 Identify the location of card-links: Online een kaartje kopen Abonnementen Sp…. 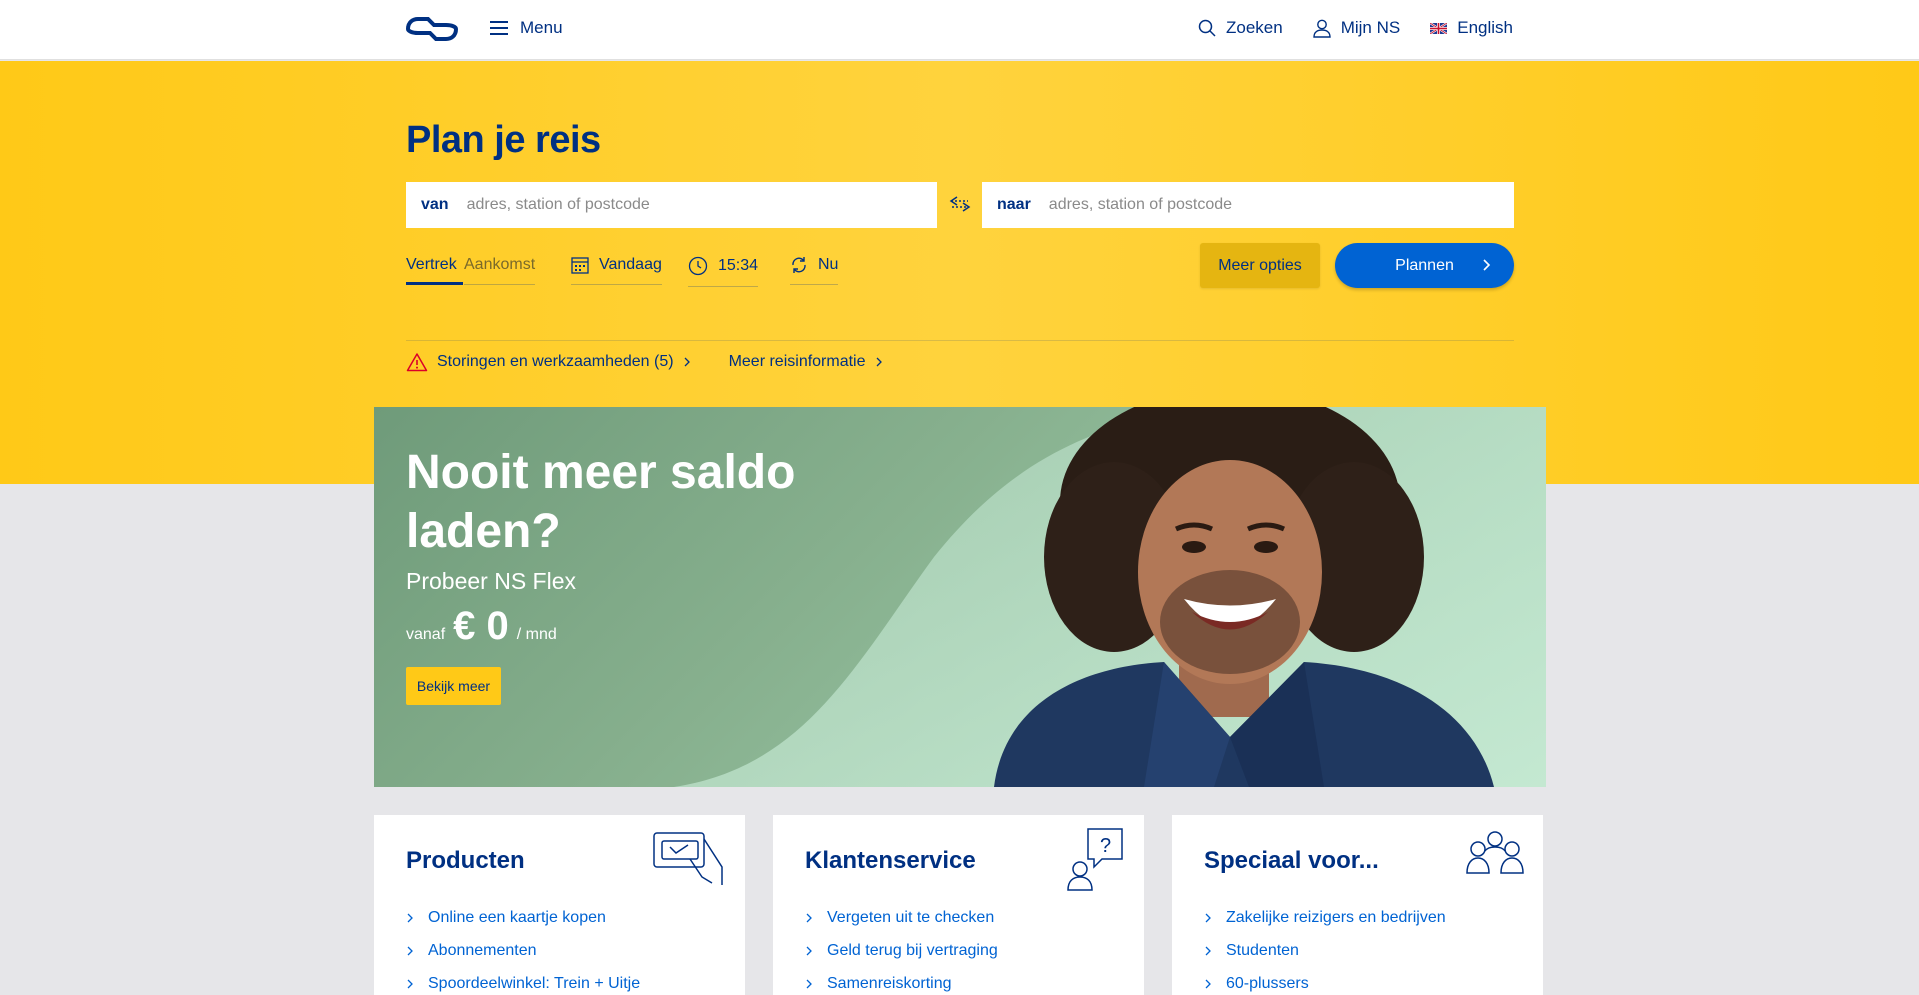
(523, 948).